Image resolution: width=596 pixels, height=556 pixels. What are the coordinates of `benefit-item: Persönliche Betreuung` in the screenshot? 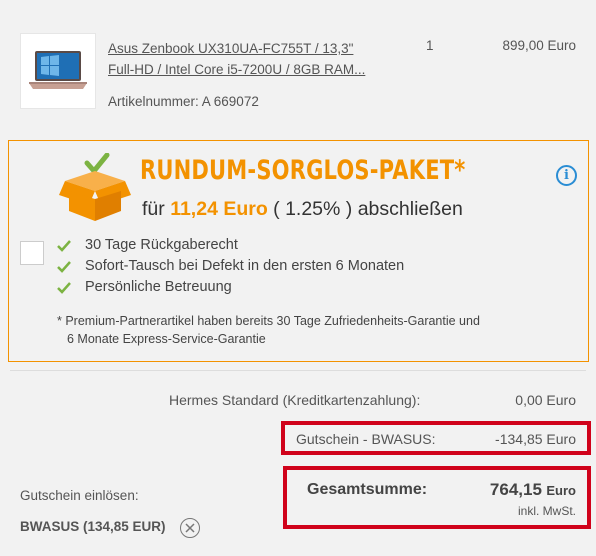 It's located at (230, 287).